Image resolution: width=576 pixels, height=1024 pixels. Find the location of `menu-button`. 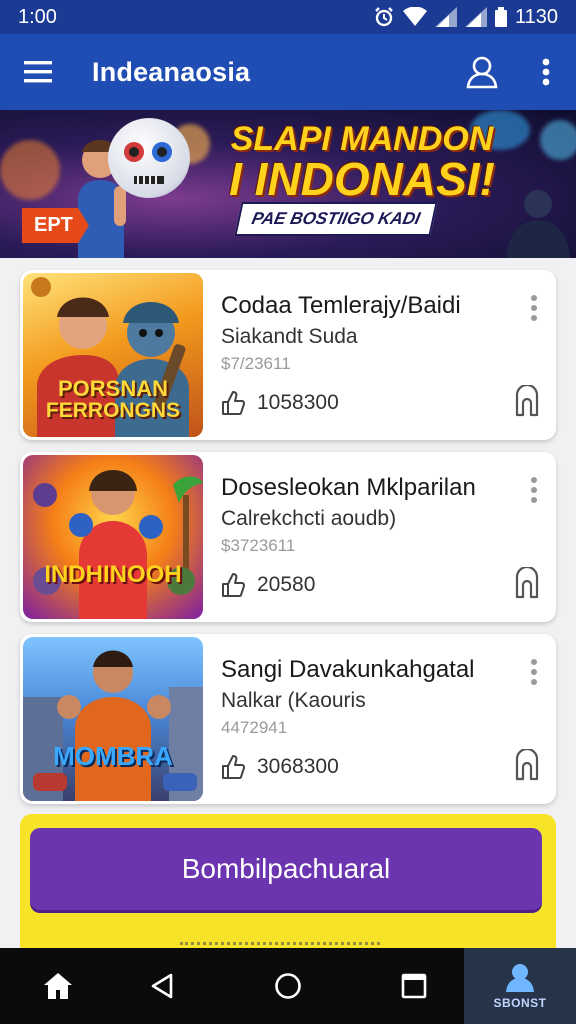

menu-button is located at coordinates (38, 72).